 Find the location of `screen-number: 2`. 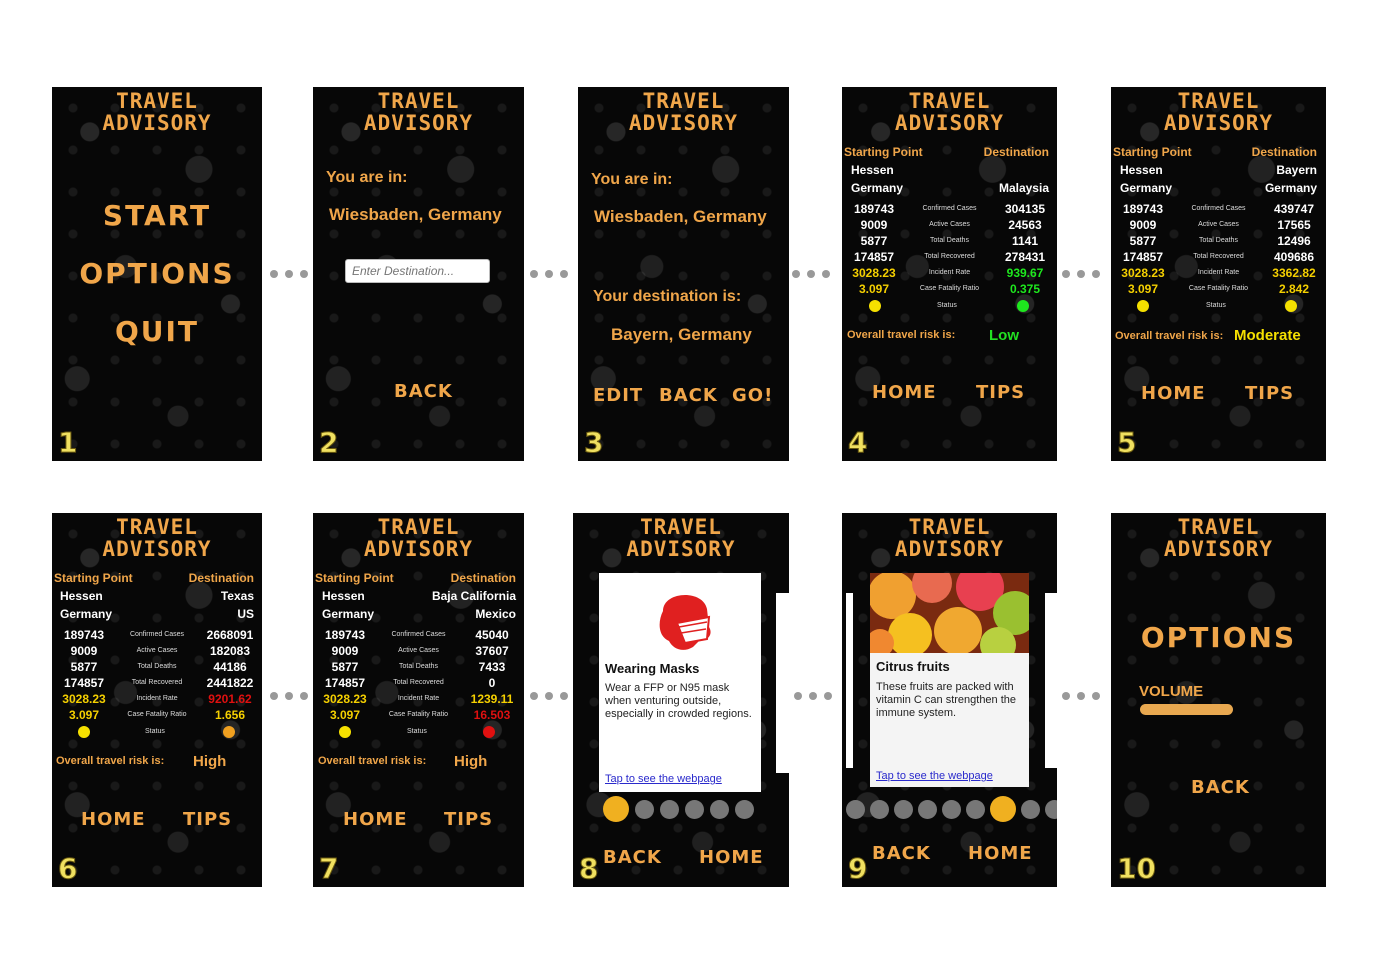

screen-number: 2 is located at coordinates (328, 443).